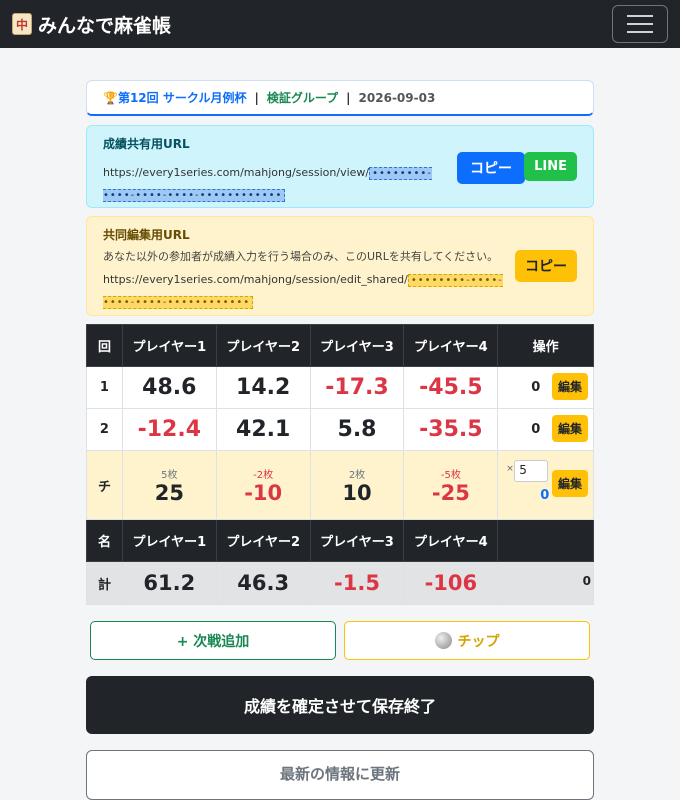  I want to click on chip-count: -5枚, so click(450, 475).